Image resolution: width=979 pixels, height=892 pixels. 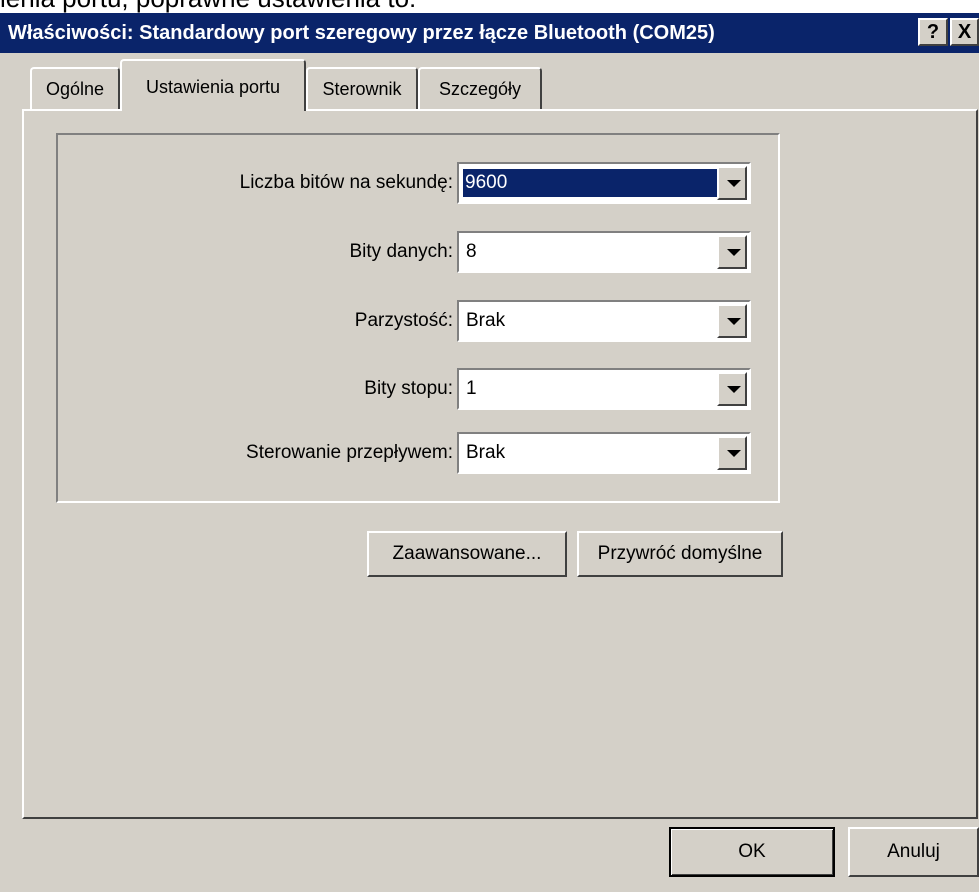 I want to click on tab-details-label: Szczegóły, so click(x=480, y=89).